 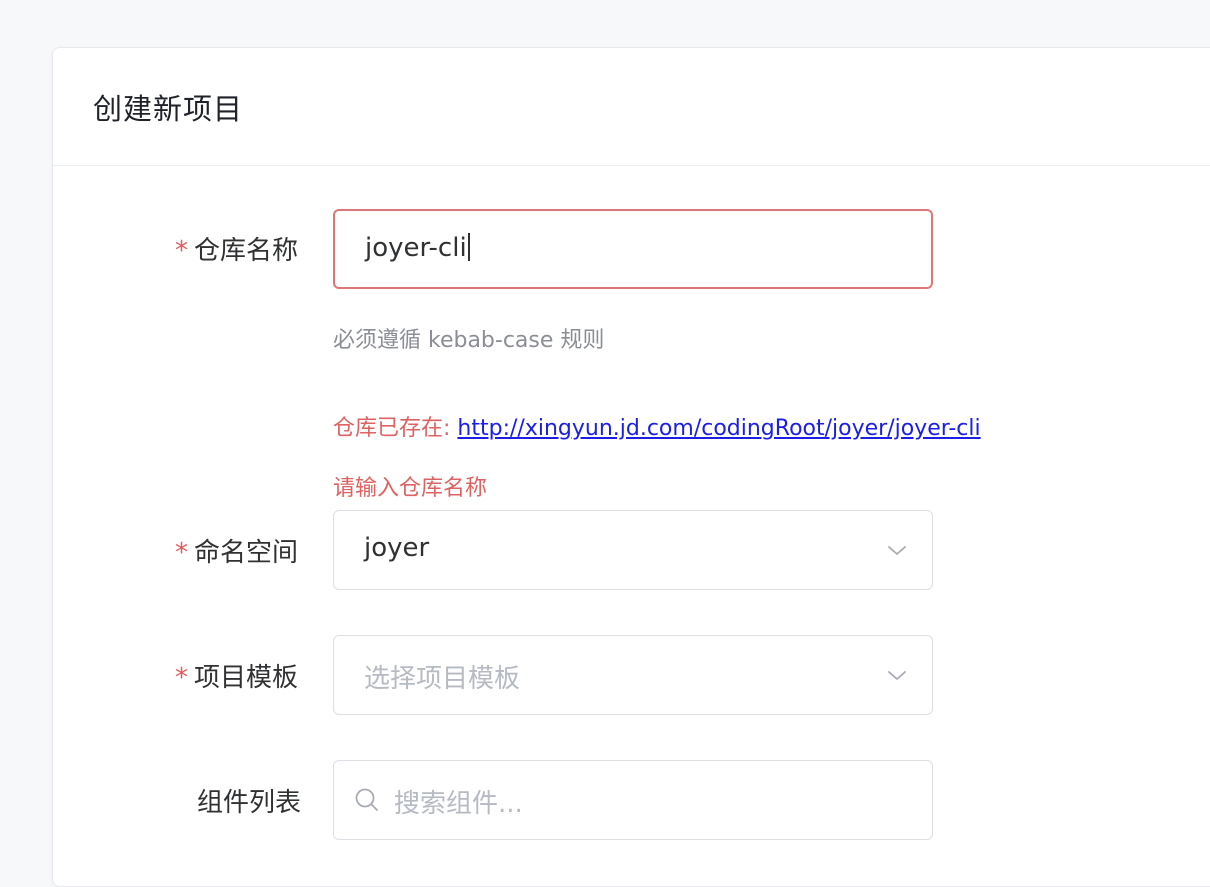 I want to click on repo-name-value: joyer-cli, so click(x=417, y=247).